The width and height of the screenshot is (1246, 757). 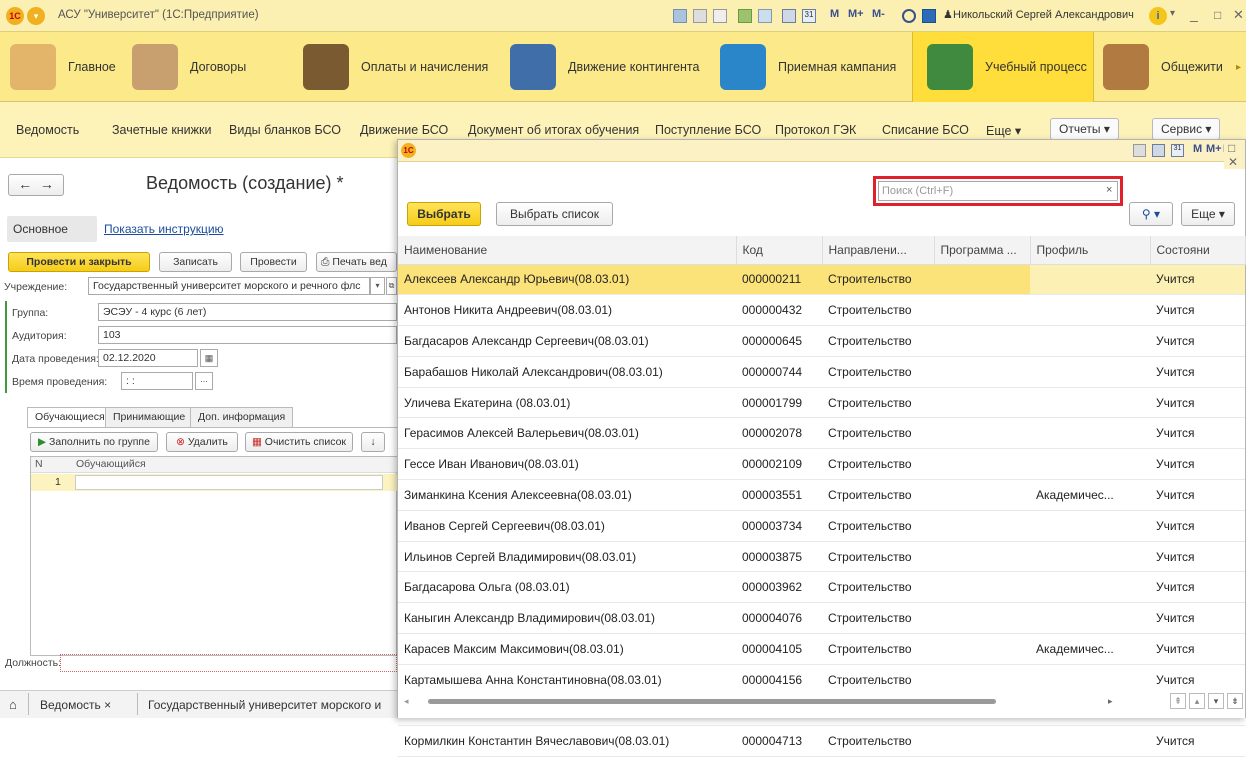 I want to click on institution-open-icon: ⧉, so click(x=391, y=286).